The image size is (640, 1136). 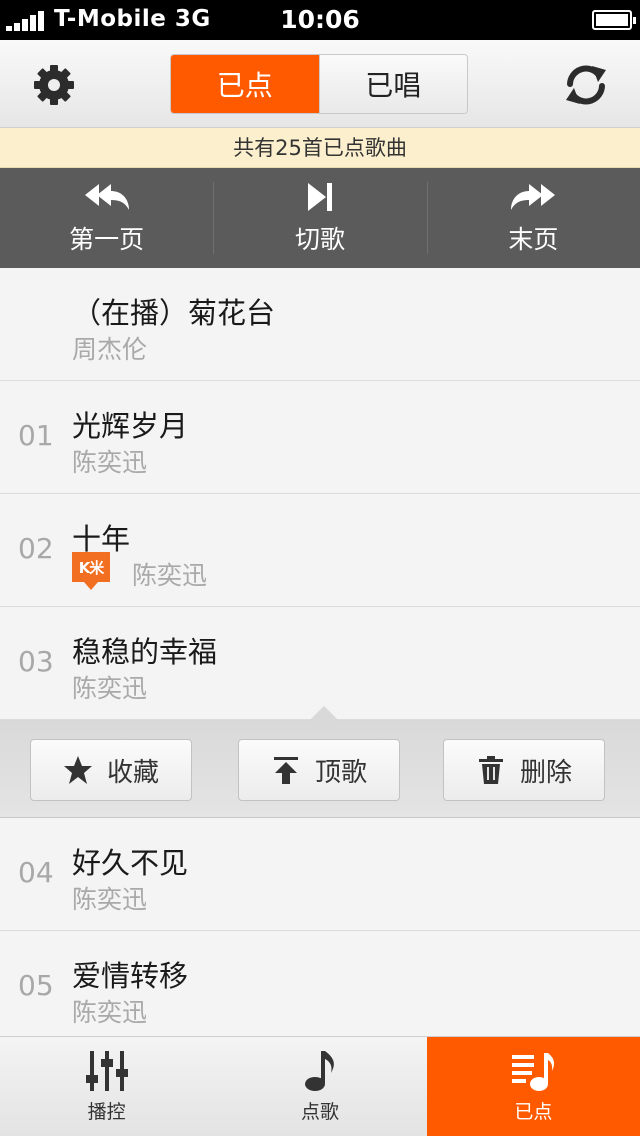 I want to click on move-to-top-button: 顶歌, so click(x=319, y=770).